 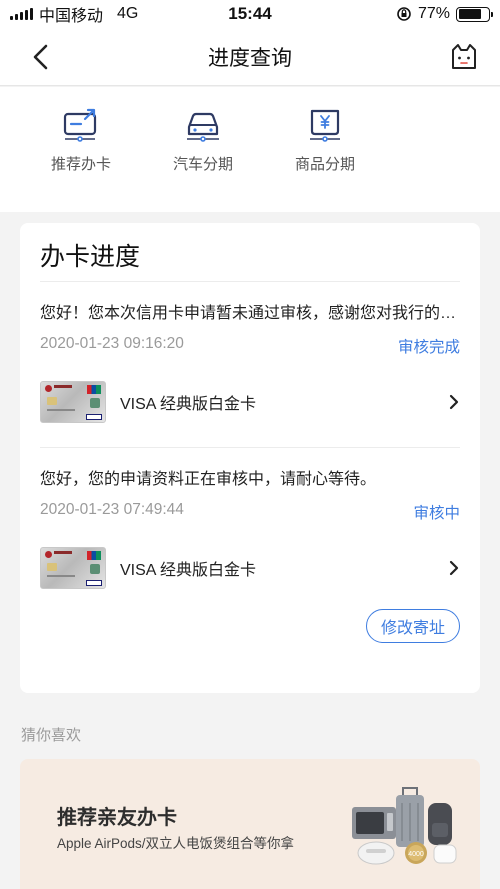 I want to click on status-left: 中国移动 4G, so click(x=100, y=14).